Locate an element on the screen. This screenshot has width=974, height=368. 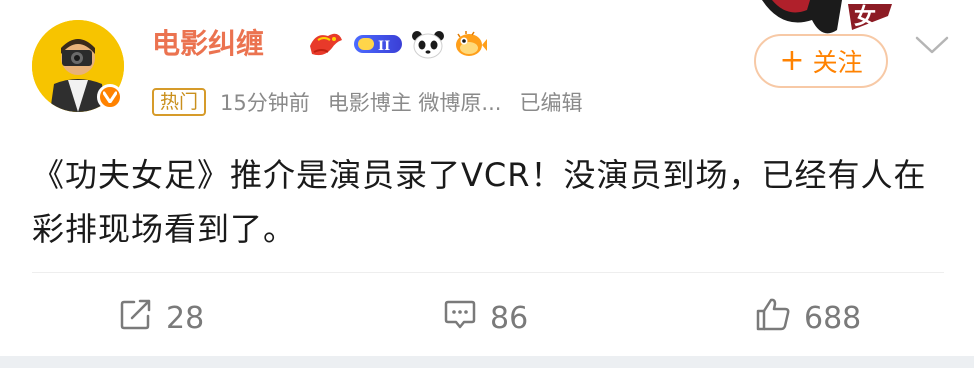
repost-icon is located at coordinates (142, 318).